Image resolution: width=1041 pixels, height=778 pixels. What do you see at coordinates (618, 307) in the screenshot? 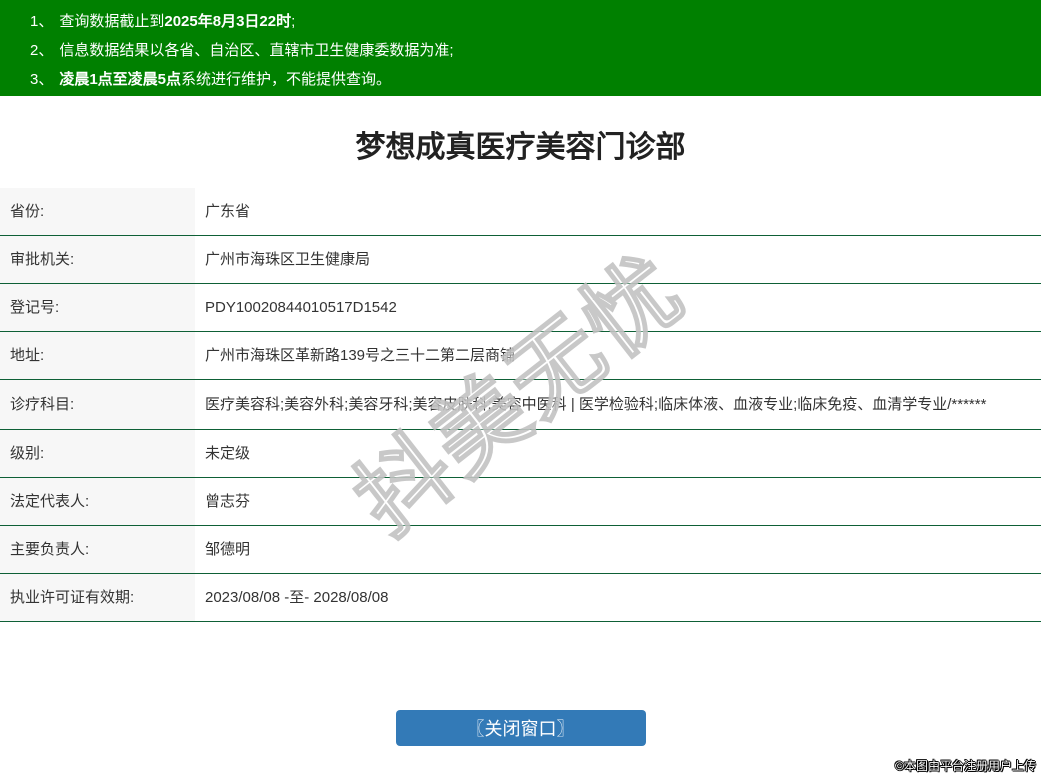
I see `field-value: PDY10020844010517D1542` at bounding box center [618, 307].